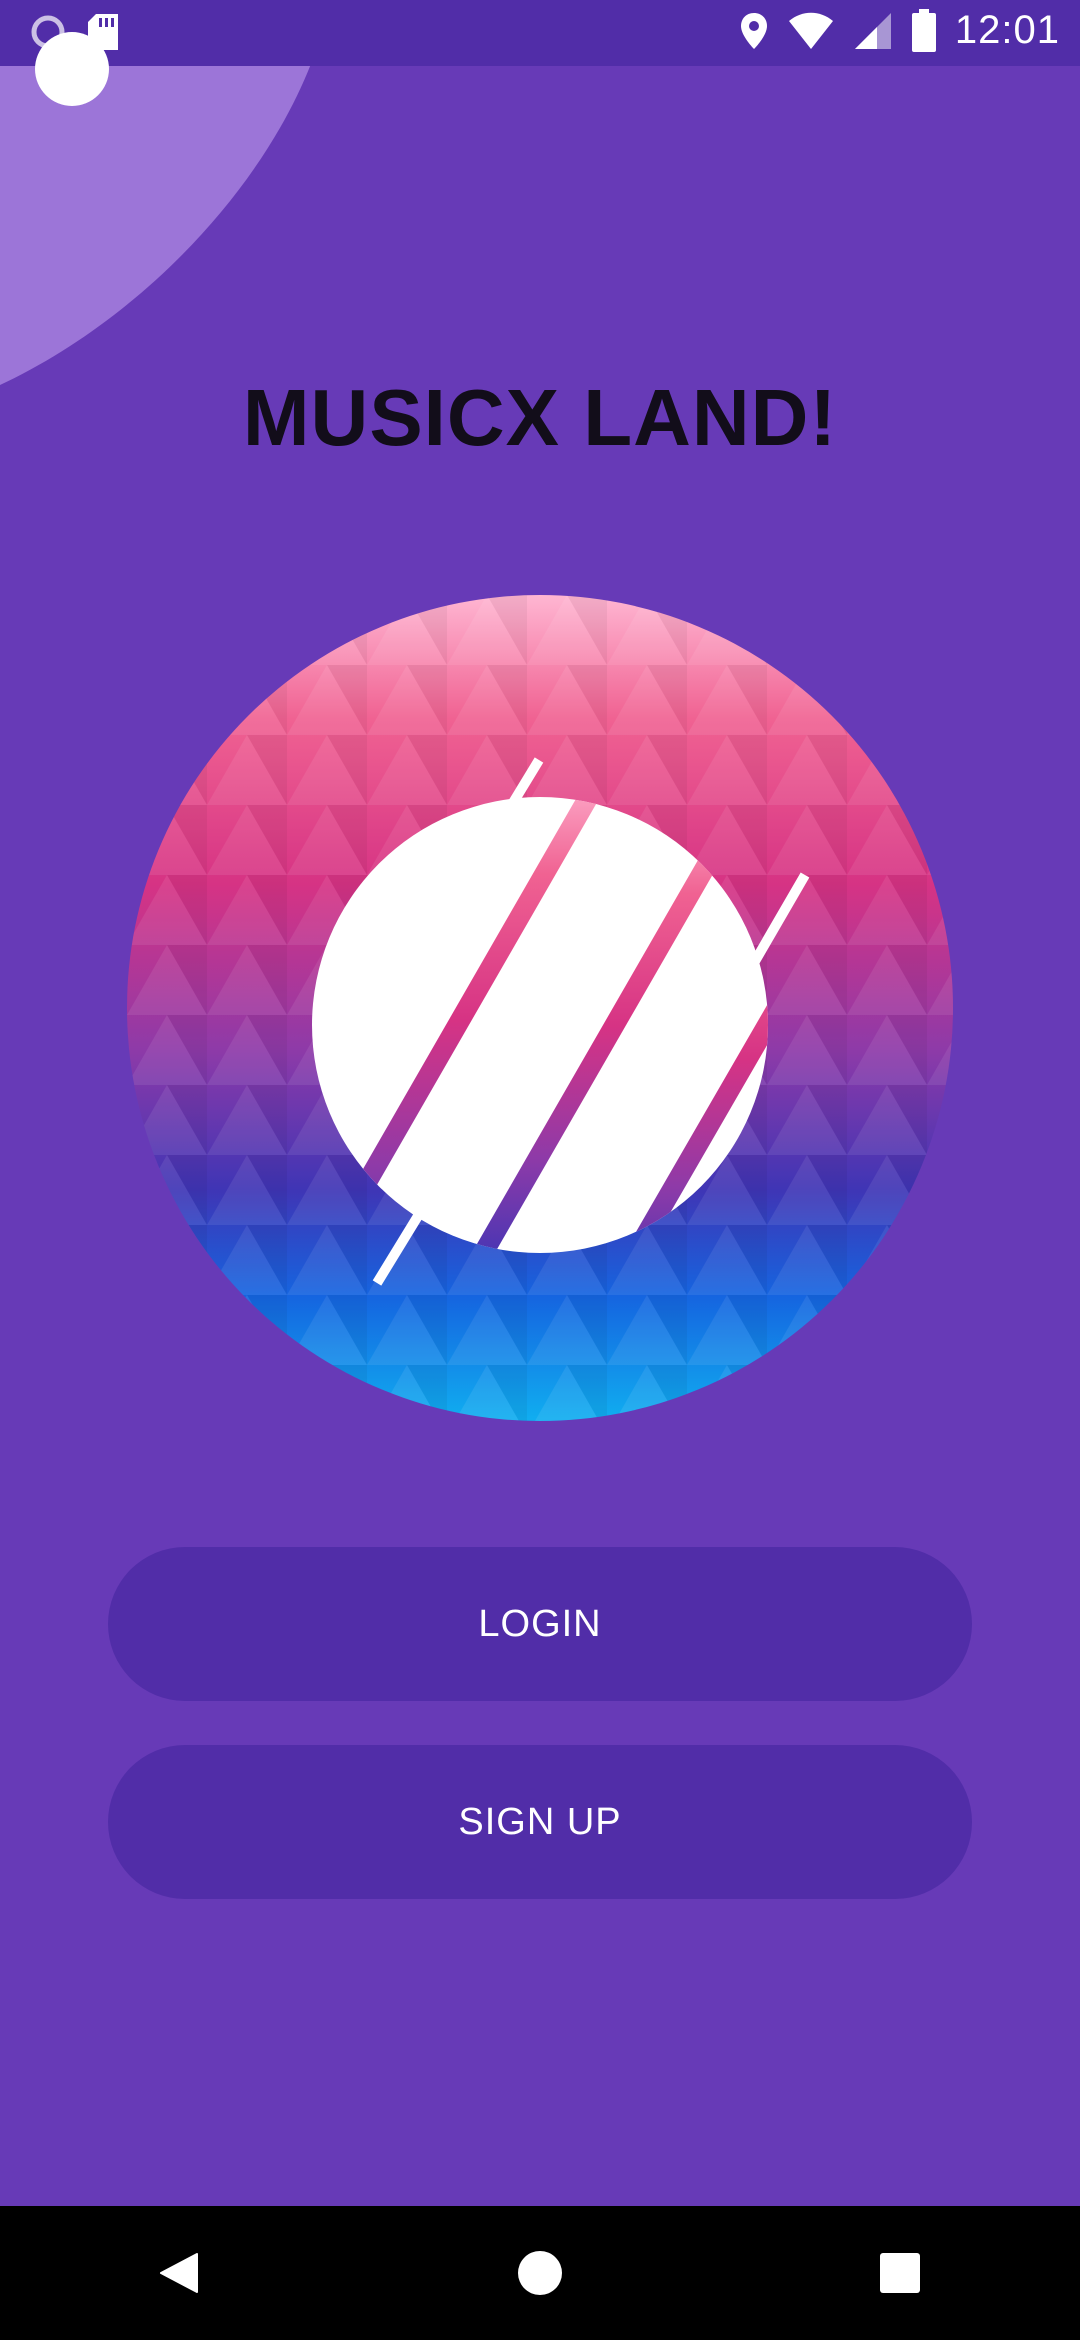 The height and width of the screenshot is (2340, 1080). I want to click on location-icon, so click(753, 30).